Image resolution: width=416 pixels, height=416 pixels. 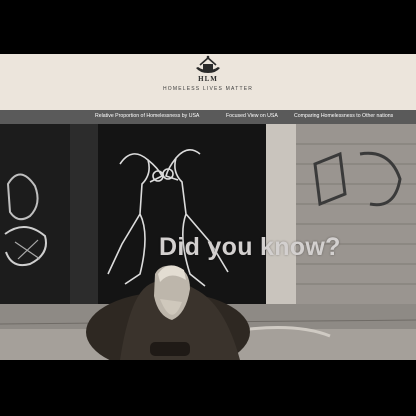 I want to click on site-logo-text: HLM, so click(x=208, y=79).